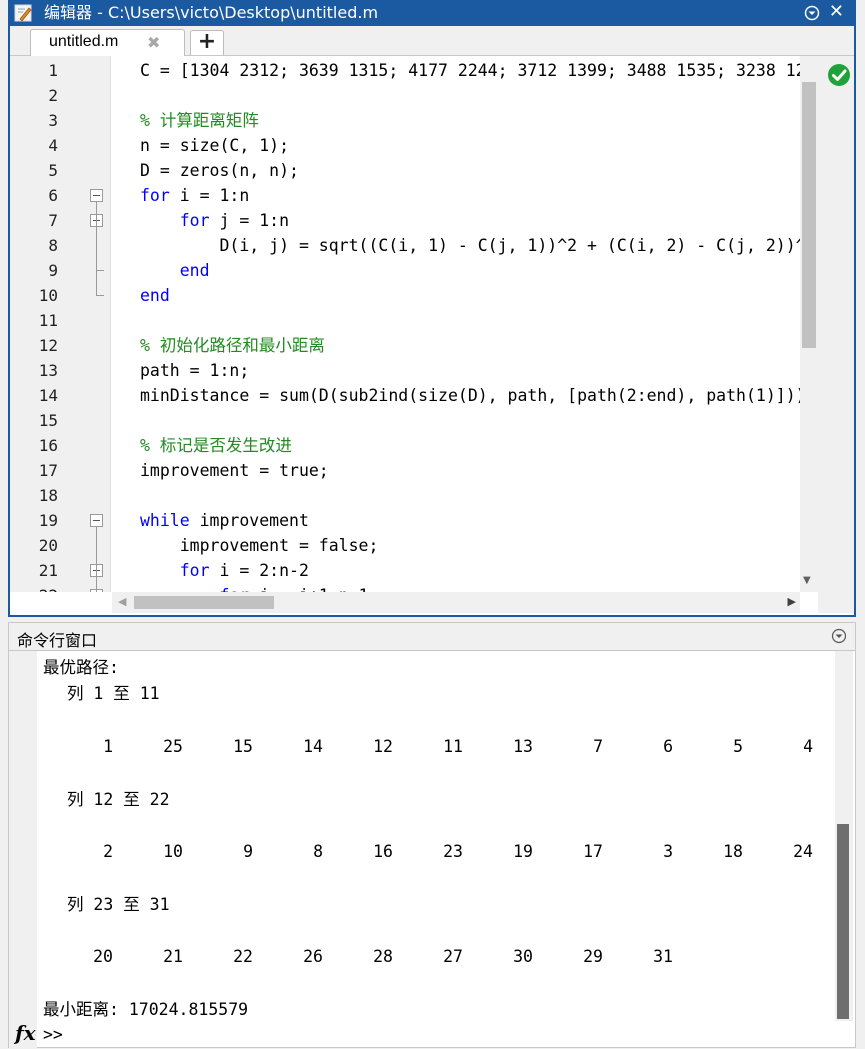 This screenshot has height=1049, width=865. Describe the element at coordinates (254, 587) in the screenshot. I see `code-line: for j = i+1:n-1` at that location.